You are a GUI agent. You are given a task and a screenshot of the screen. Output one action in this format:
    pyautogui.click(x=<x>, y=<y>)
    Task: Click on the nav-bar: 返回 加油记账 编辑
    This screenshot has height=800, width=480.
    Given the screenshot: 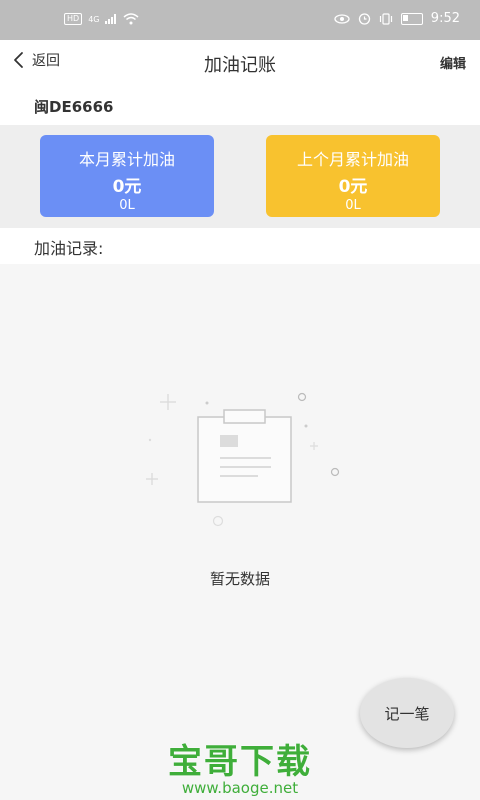 What is the action you would take?
    pyautogui.click(x=240, y=62)
    